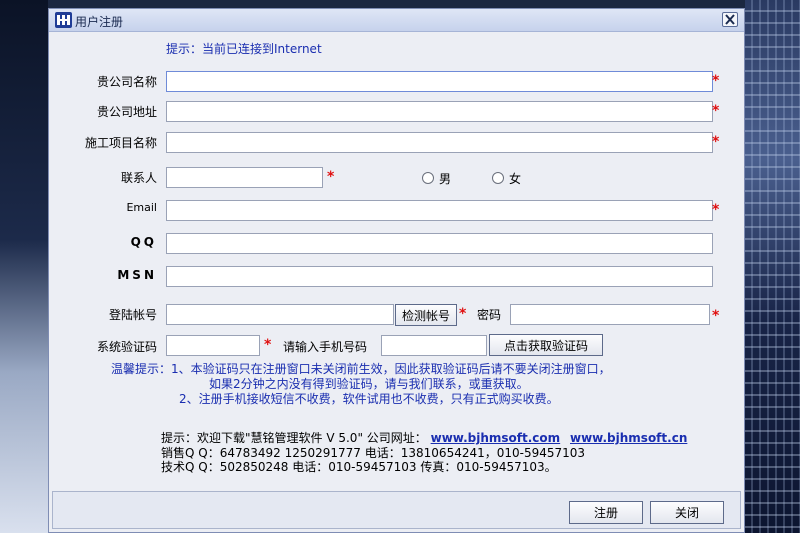  Describe the element at coordinates (439, 142) in the screenshot. I see `project-name-input` at that location.